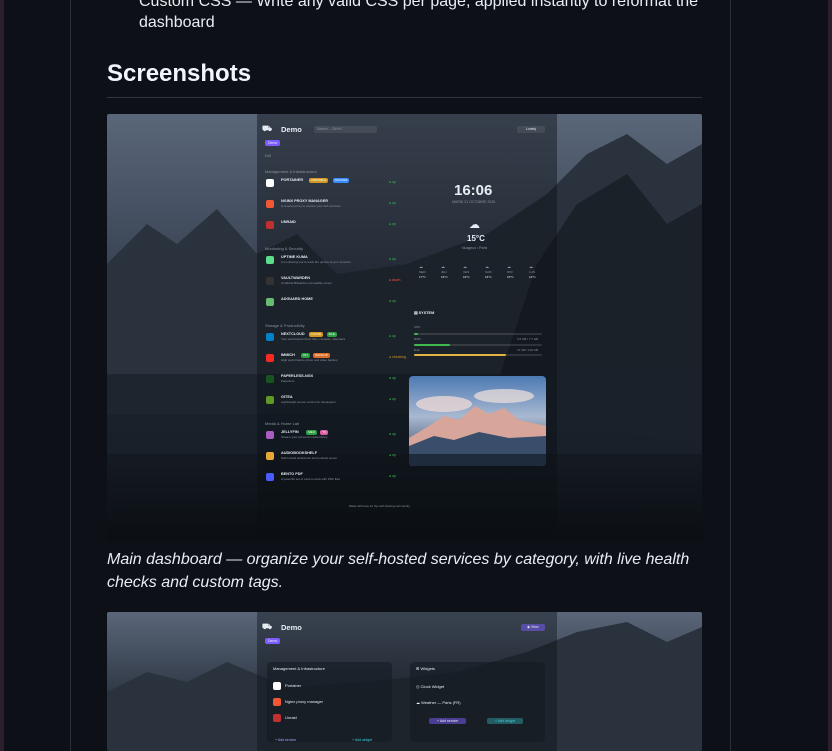 The image size is (832, 751). Describe the element at coordinates (287, 397) in the screenshot. I see `service-name: GITEA` at that location.